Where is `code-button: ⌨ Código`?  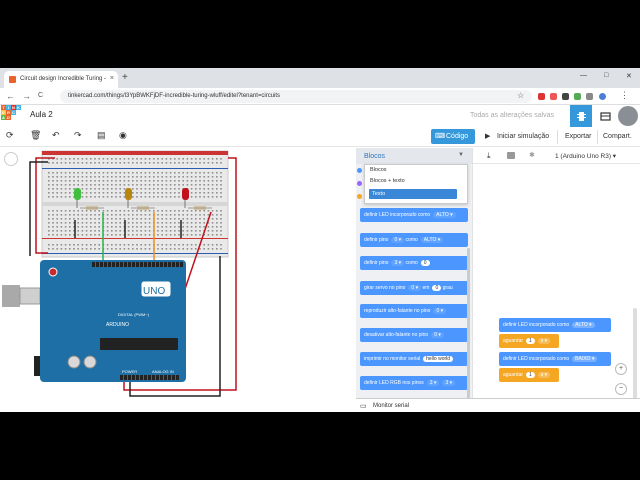 code-button: ⌨ Código is located at coordinates (453, 136).